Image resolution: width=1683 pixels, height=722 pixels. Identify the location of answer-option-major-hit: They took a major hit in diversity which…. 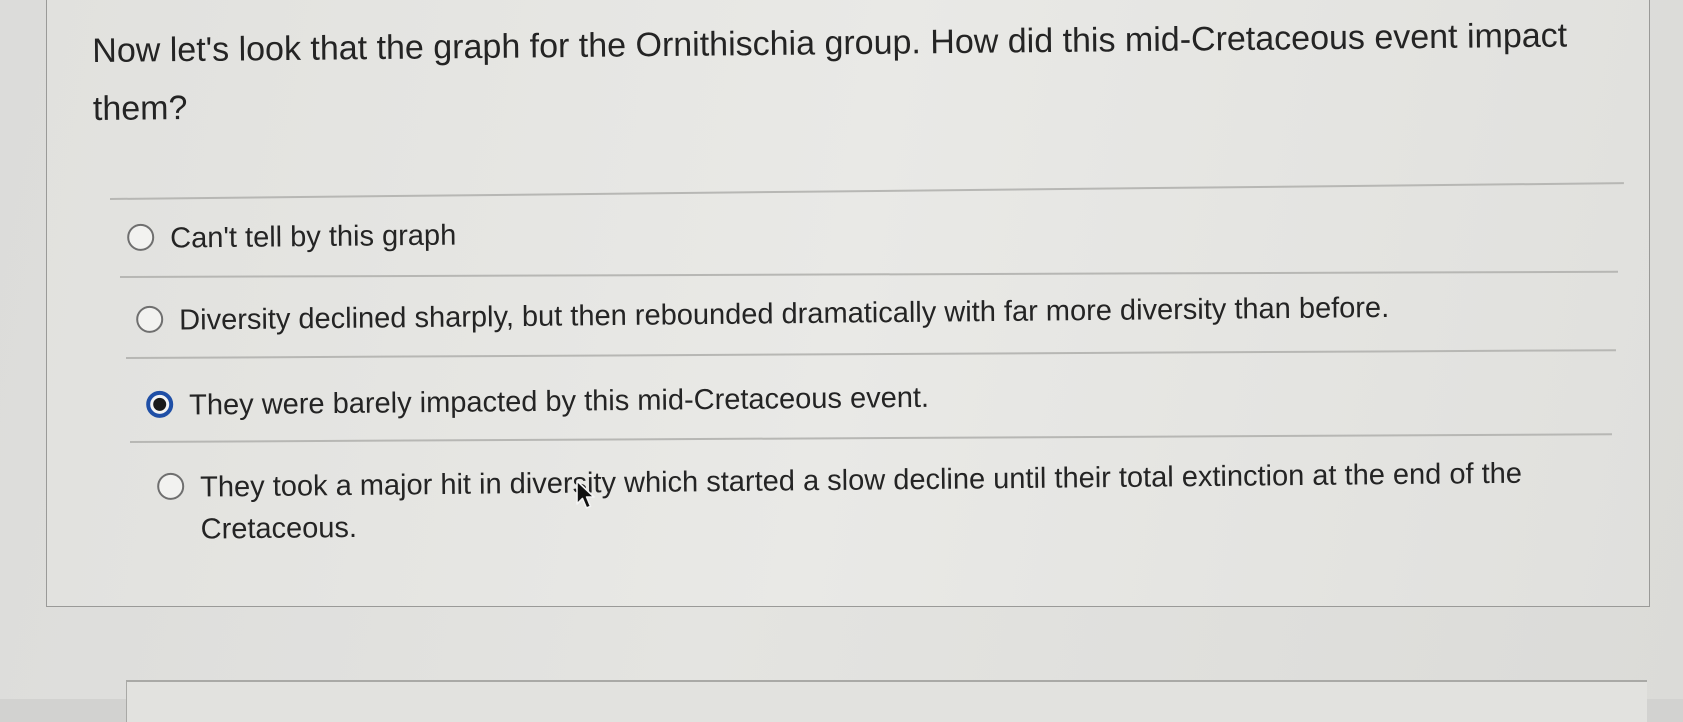
(872, 501).